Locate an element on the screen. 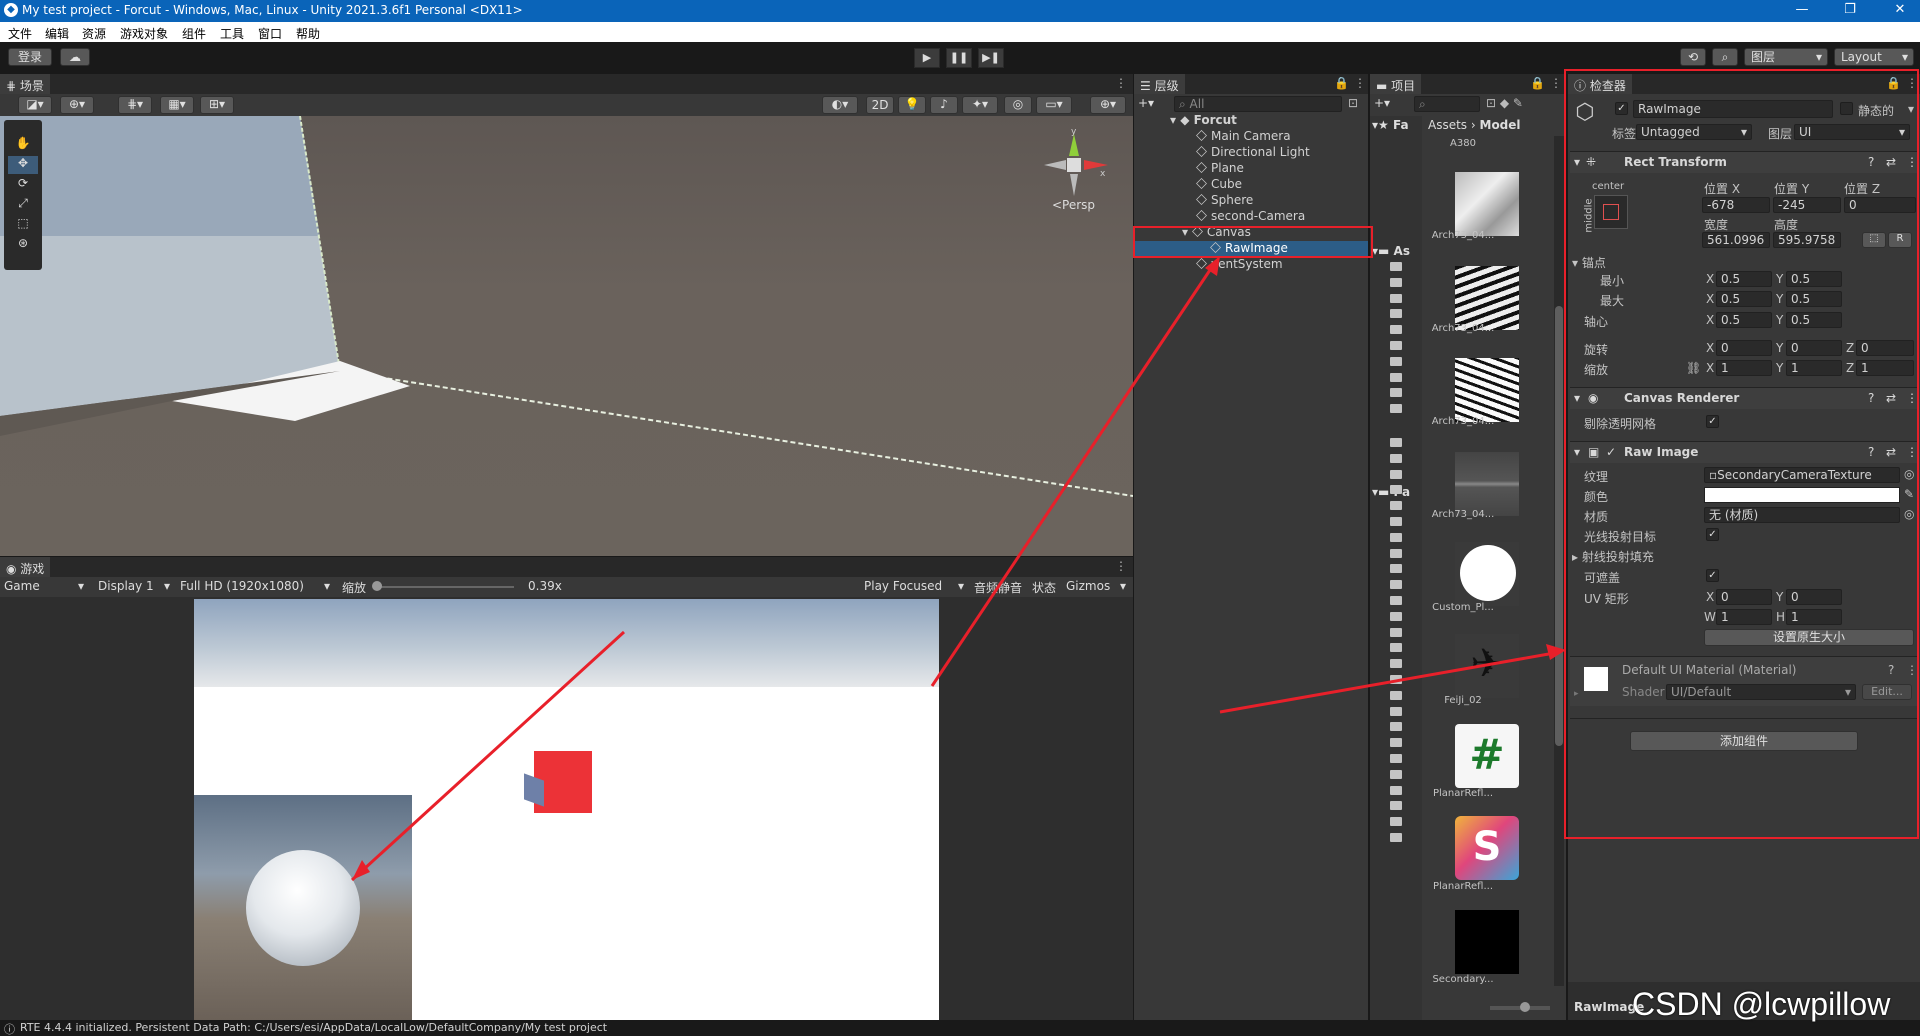 Image resolution: width=1920 pixels, height=1036 pixels. camera-icon: ▭▾ is located at coordinates (1054, 105).